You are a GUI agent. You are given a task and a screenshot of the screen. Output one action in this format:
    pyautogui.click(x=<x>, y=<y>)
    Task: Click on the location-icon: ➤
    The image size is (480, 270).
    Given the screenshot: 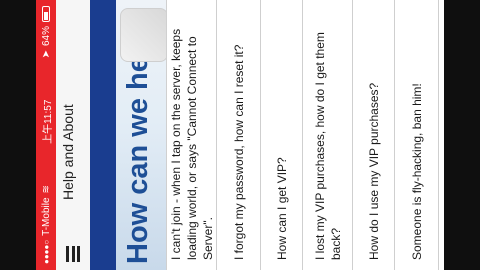 What is the action you would take?
    pyautogui.click(x=46, y=54)
    